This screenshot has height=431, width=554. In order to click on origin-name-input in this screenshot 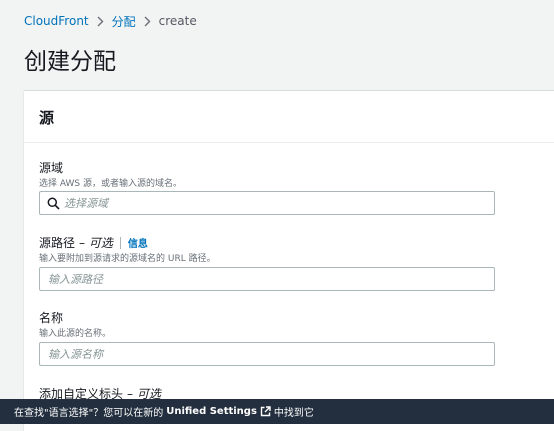, I will do `click(267, 354)`.